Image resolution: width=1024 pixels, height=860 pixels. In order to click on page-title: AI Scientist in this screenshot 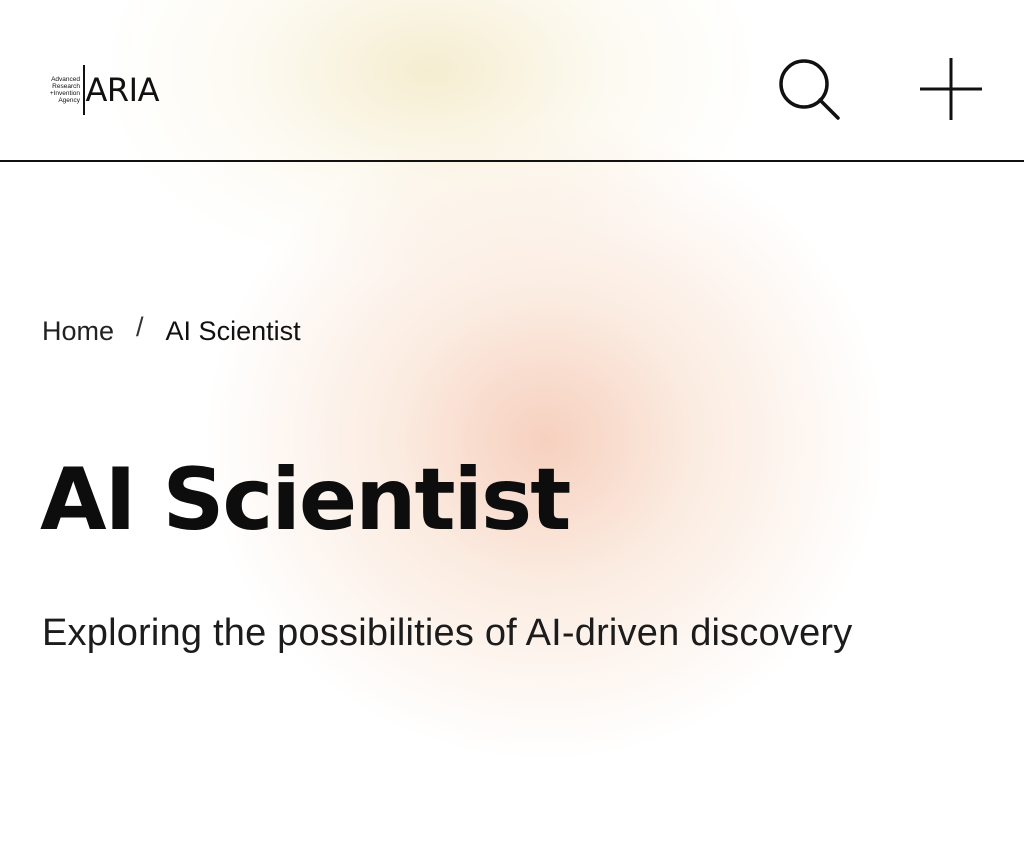, I will do `click(305, 500)`.